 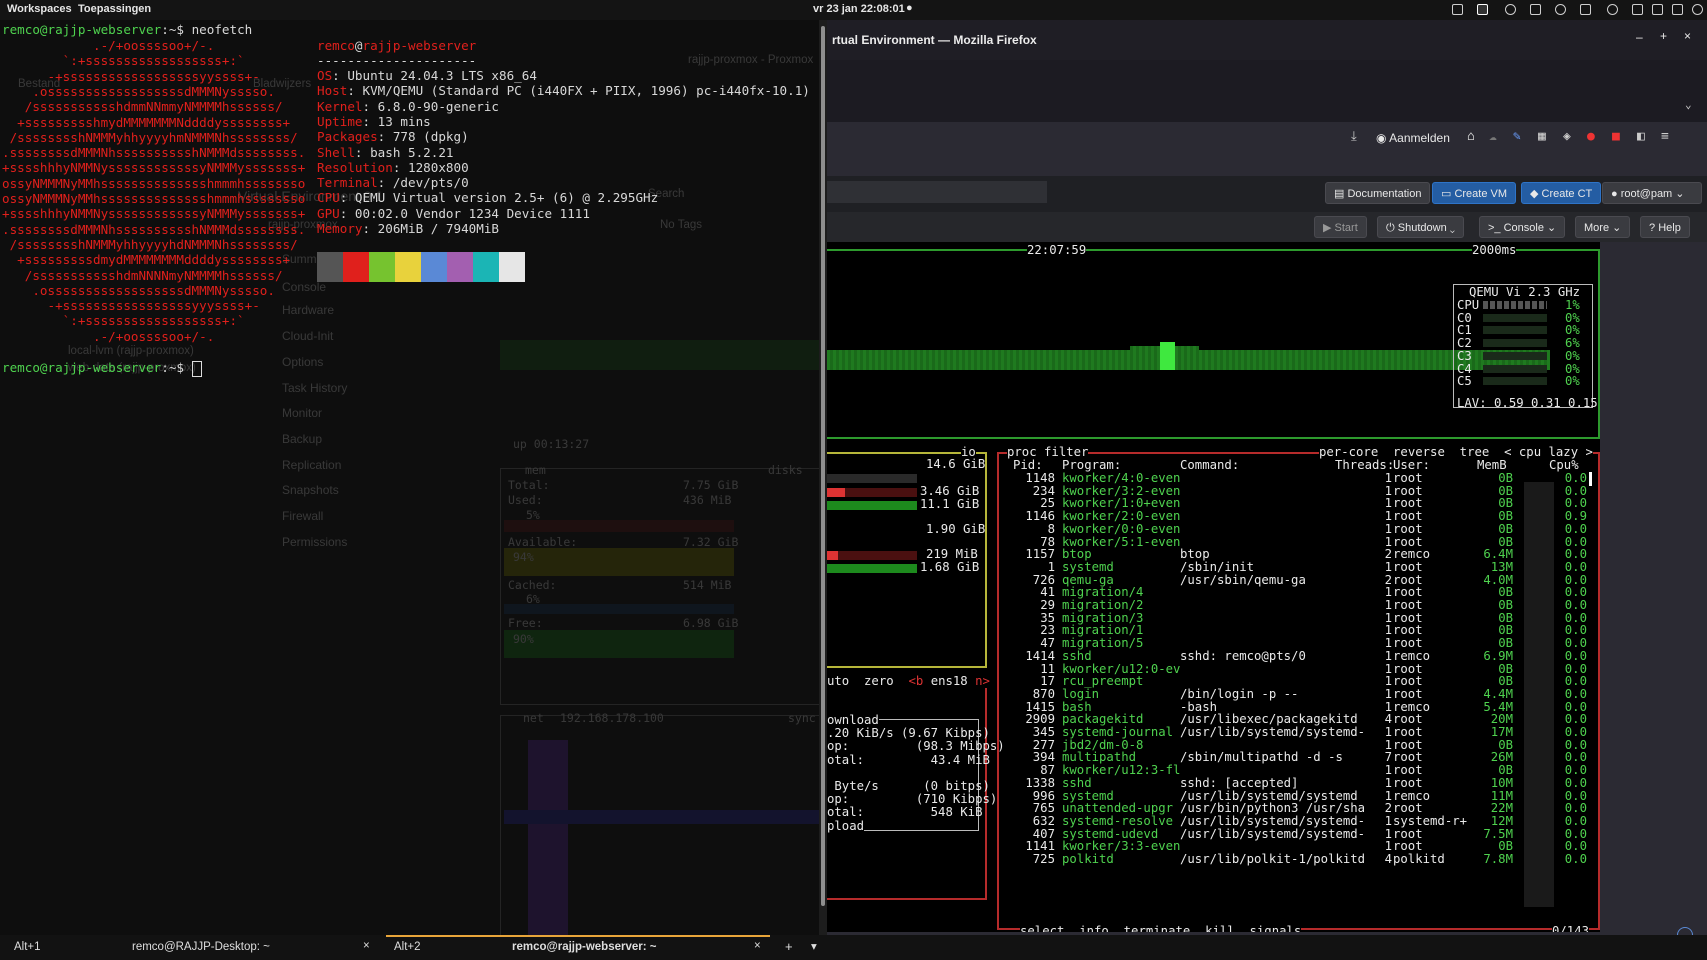 What do you see at coordinates (1616, 136) in the screenshot?
I see `extension-icon: ■` at bounding box center [1616, 136].